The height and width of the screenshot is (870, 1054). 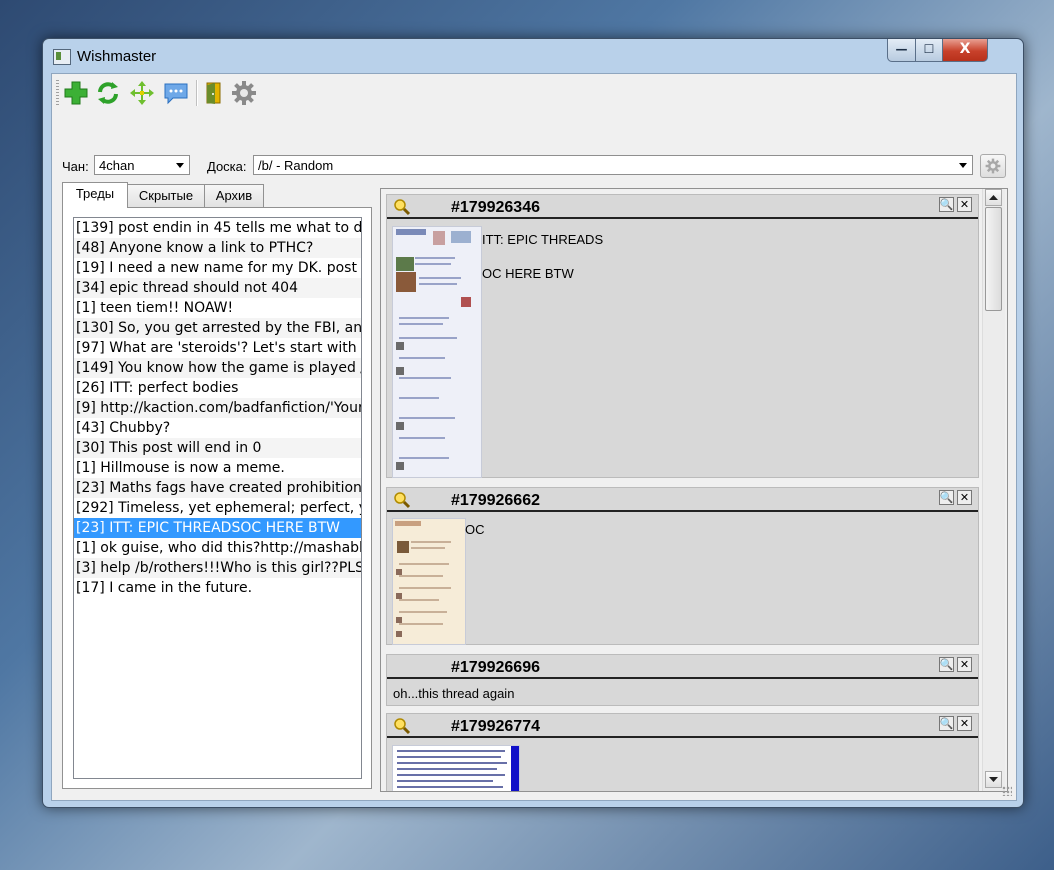 I want to click on settings-button, so click(x=244, y=93).